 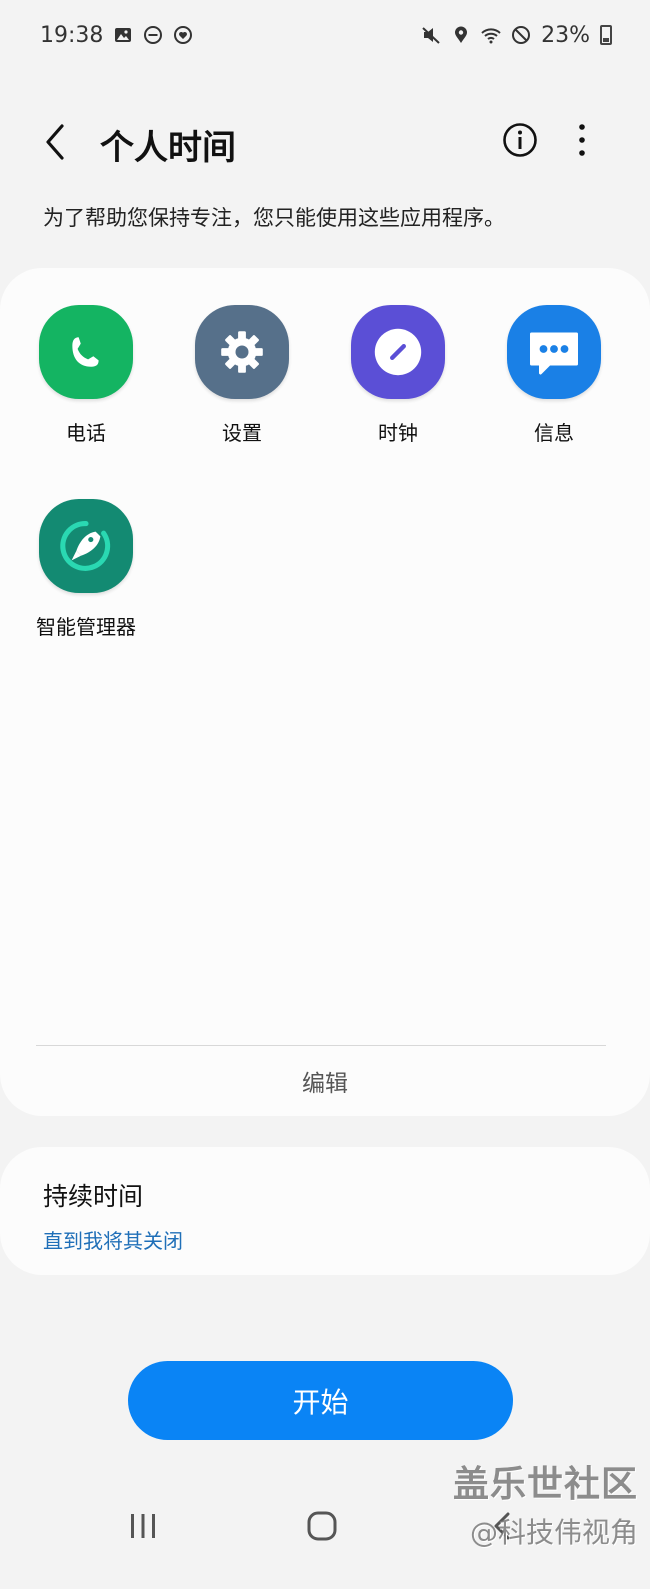 What do you see at coordinates (554, 433) in the screenshot?
I see `app-label: 信息` at bounding box center [554, 433].